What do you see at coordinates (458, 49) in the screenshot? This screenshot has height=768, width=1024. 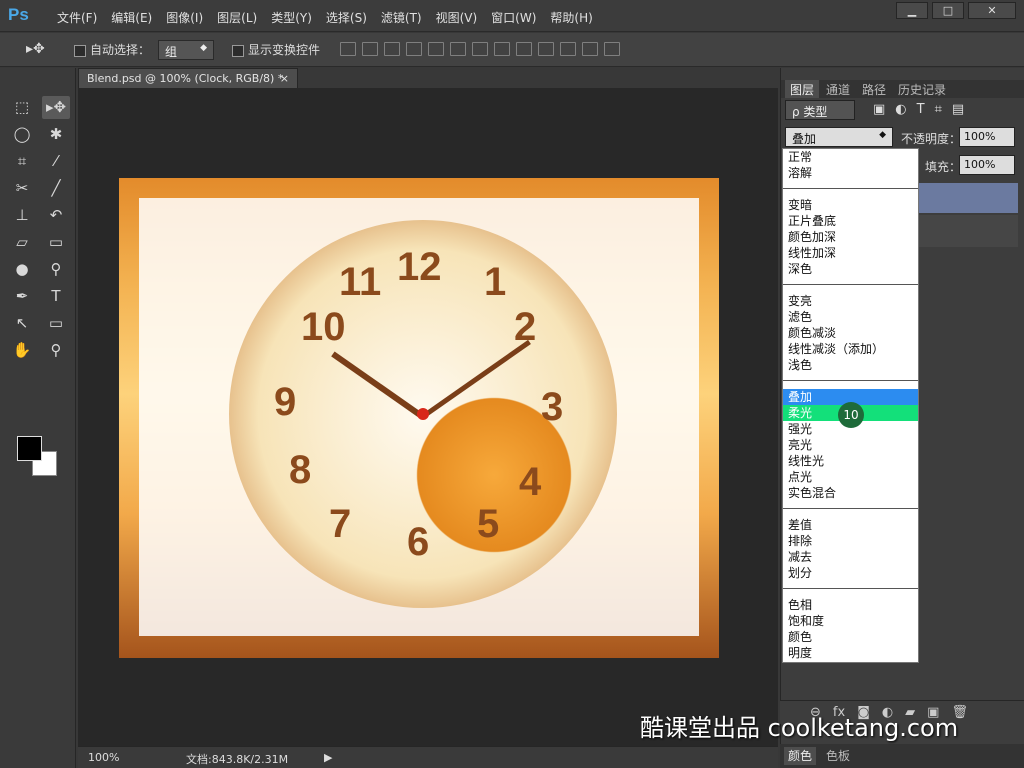 I see `align-right-icon` at bounding box center [458, 49].